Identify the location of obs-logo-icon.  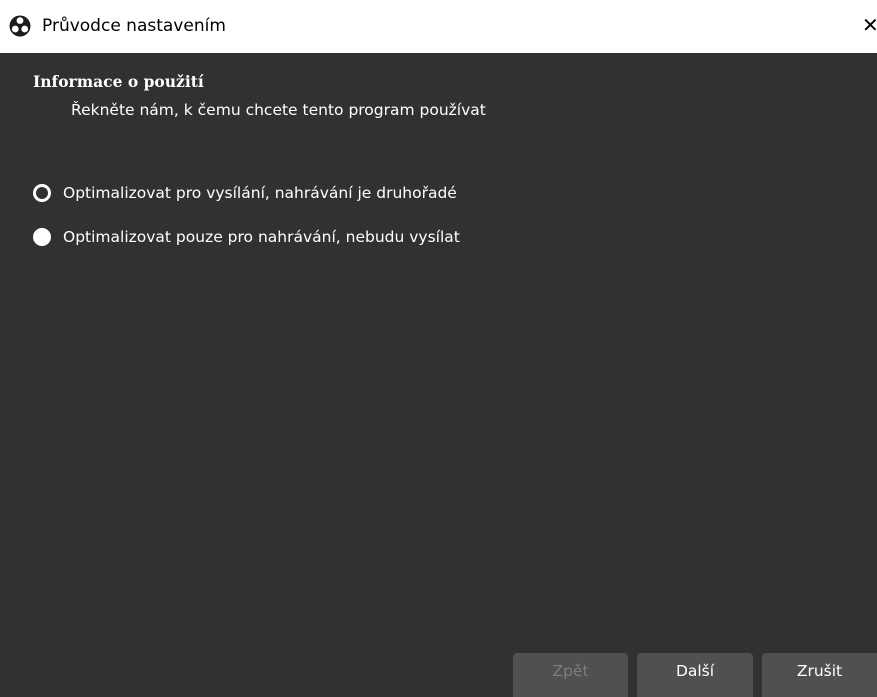
(20, 26).